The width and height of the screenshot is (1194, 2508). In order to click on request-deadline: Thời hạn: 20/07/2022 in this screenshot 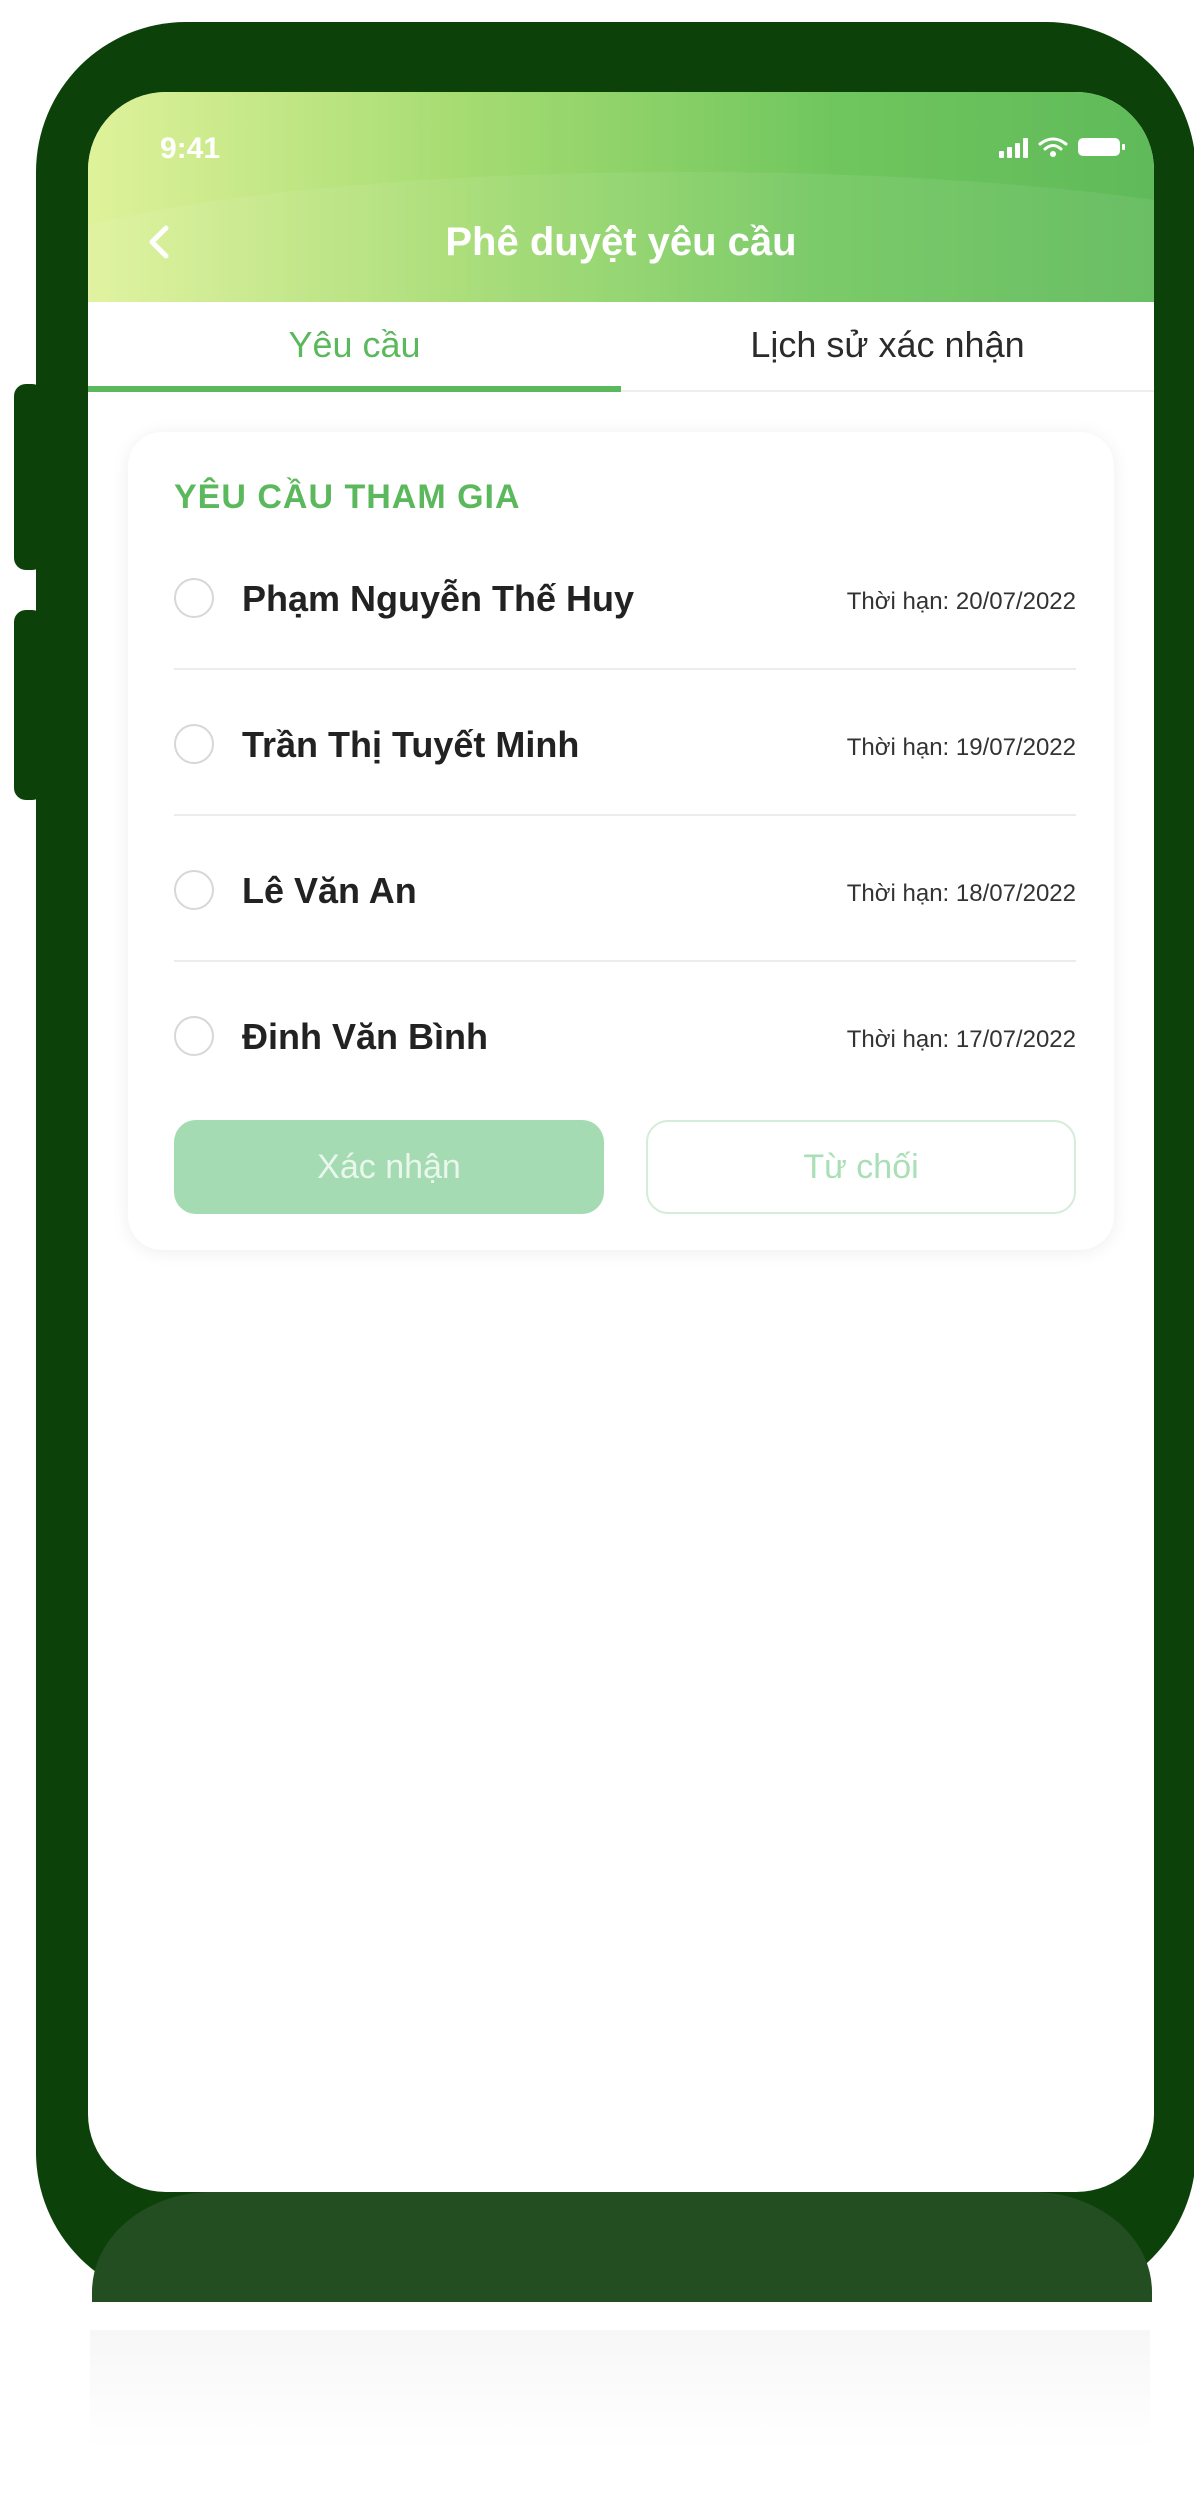, I will do `click(961, 601)`.